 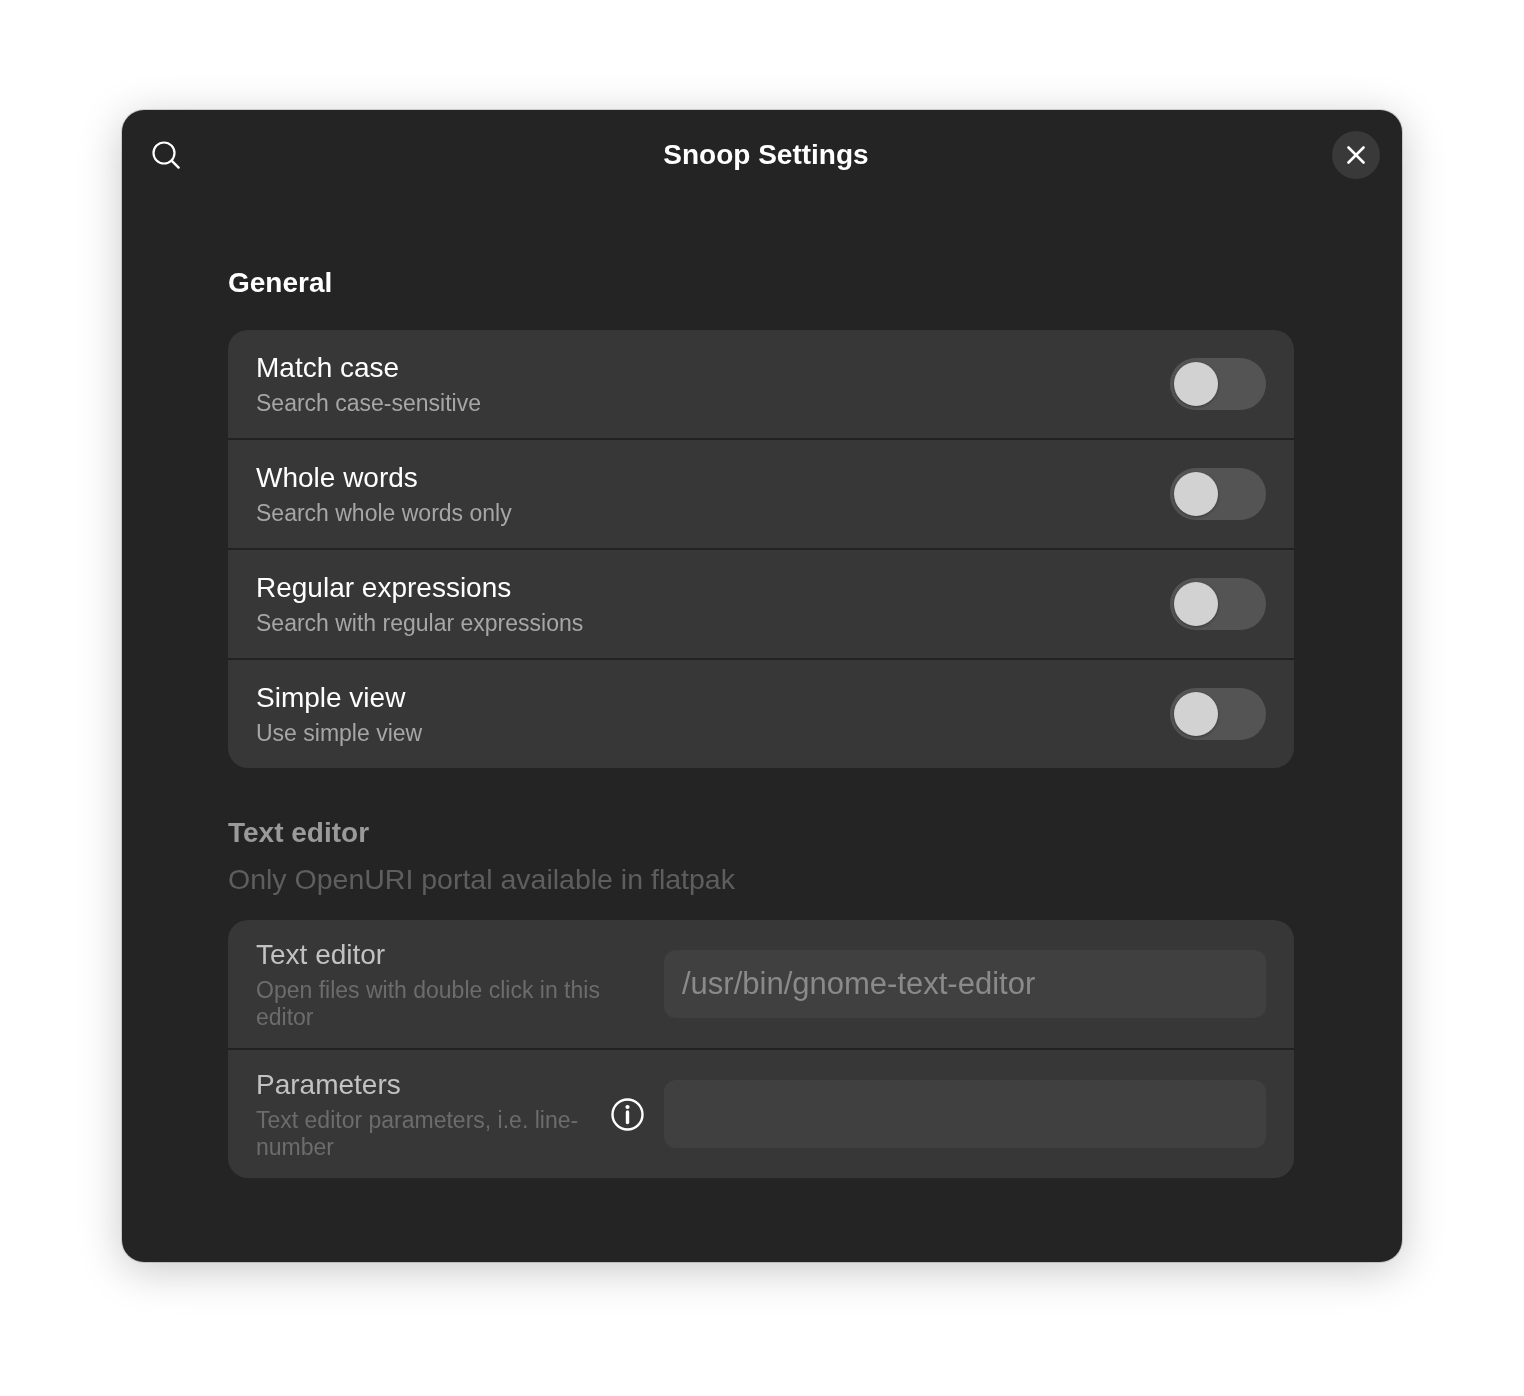 What do you see at coordinates (321, 954) in the screenshot?
I see `row-title: Text editor` at bounding box center [321, 954].